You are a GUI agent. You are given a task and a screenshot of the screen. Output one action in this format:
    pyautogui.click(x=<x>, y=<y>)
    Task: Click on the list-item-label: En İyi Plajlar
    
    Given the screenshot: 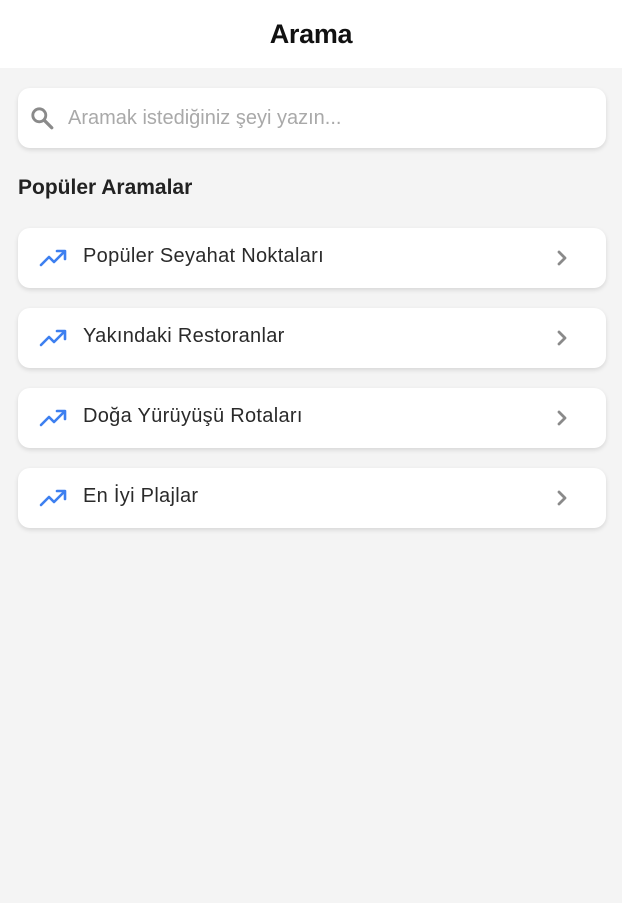 What is the action you would take?
    pyautogui.click(x=141, y=496)
    